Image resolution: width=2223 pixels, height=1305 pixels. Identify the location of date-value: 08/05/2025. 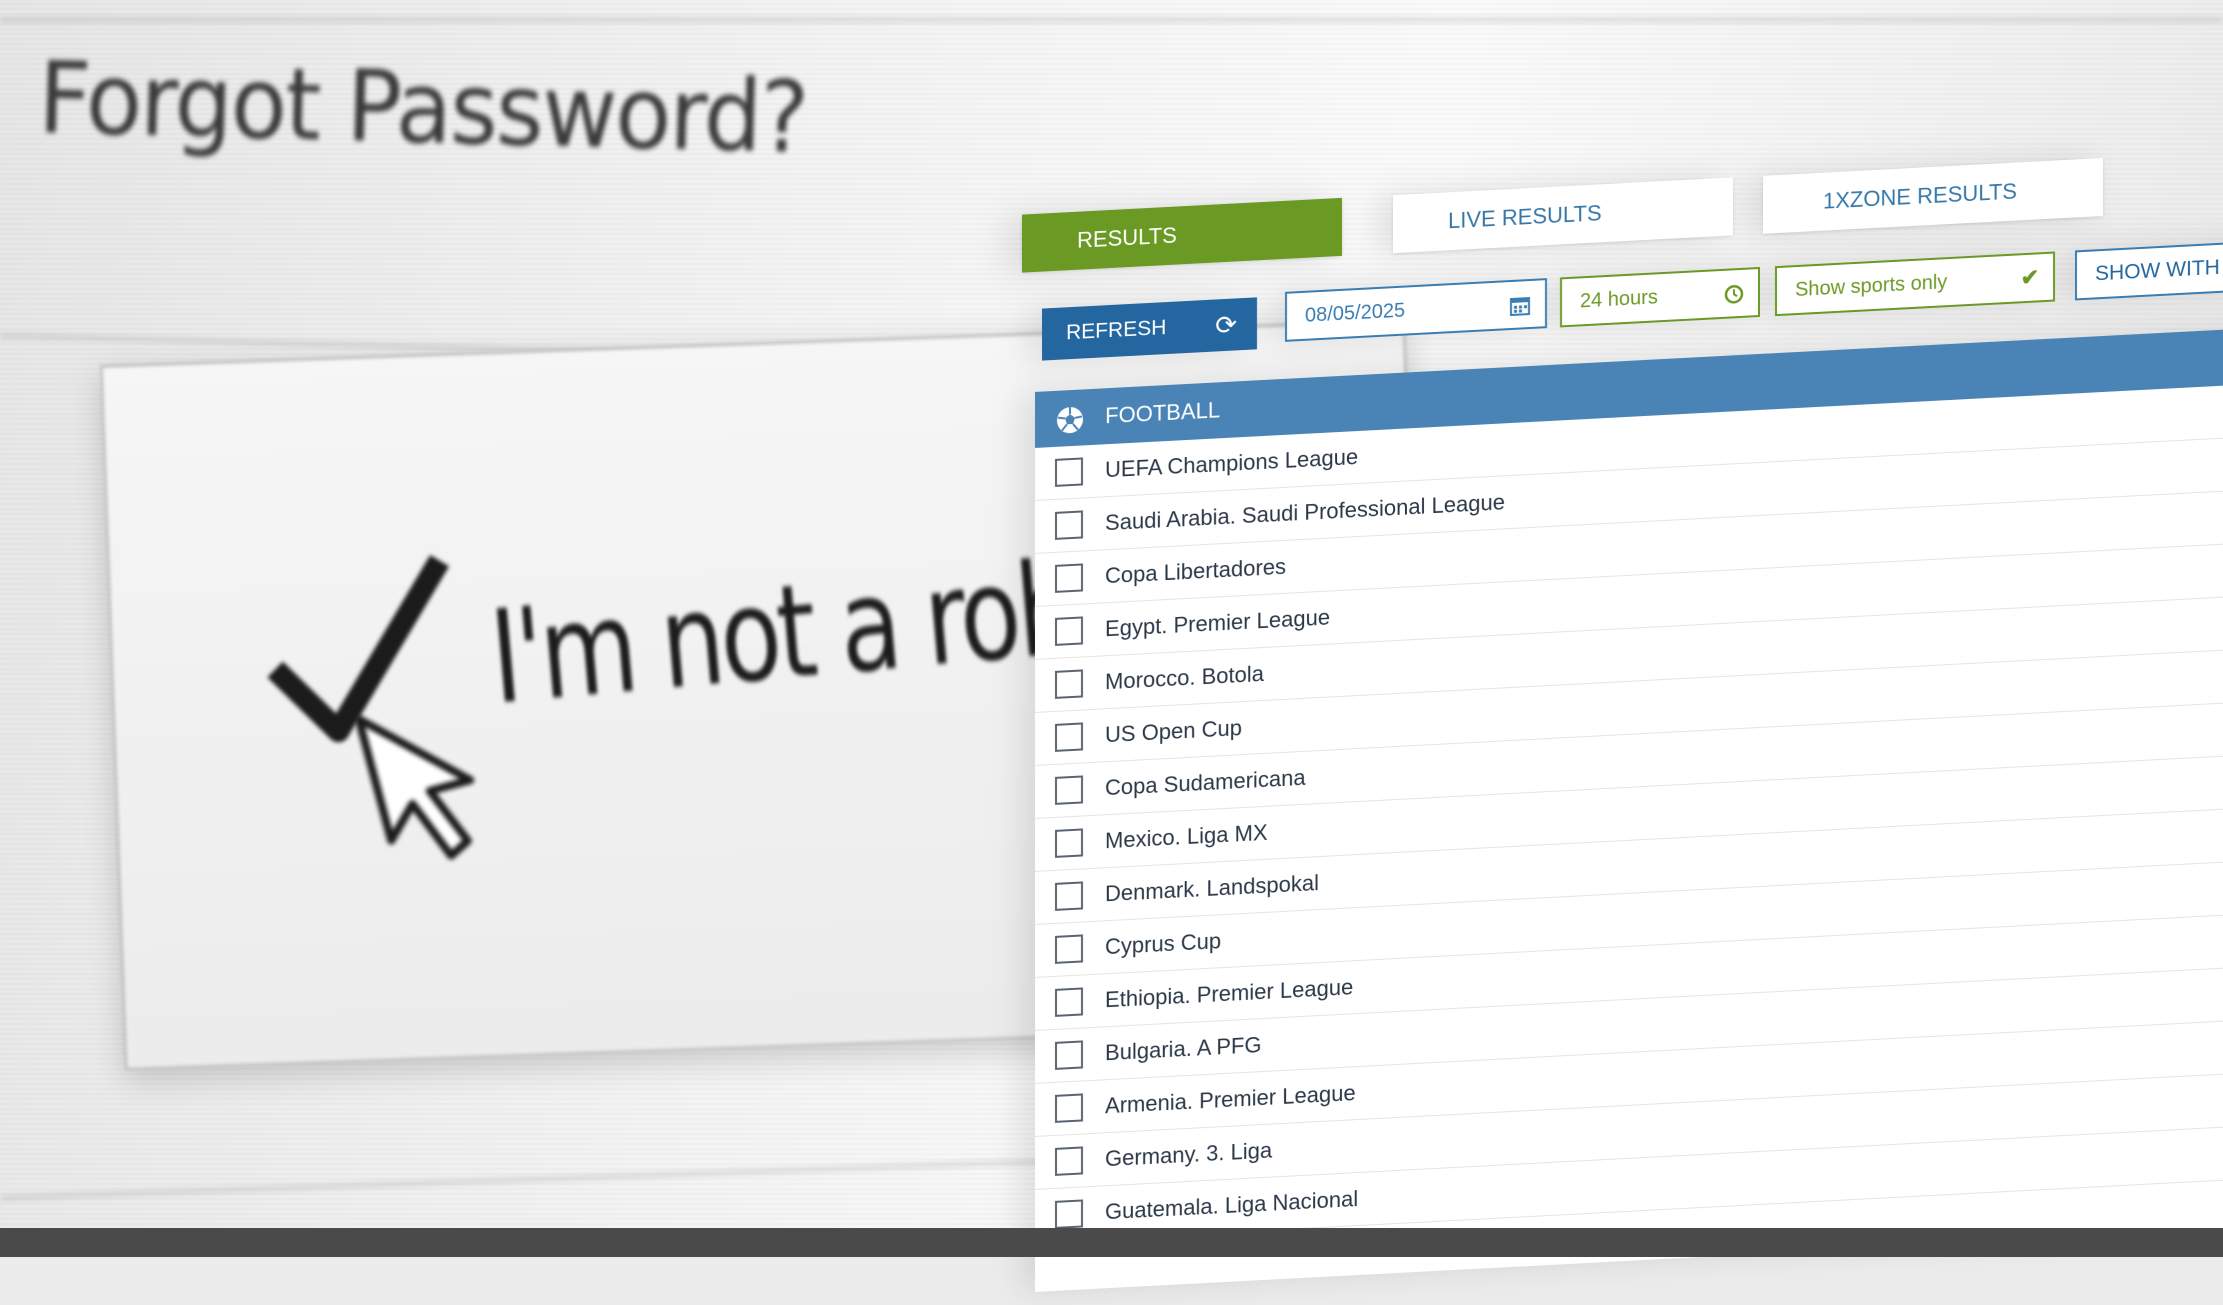
(1355, 313).